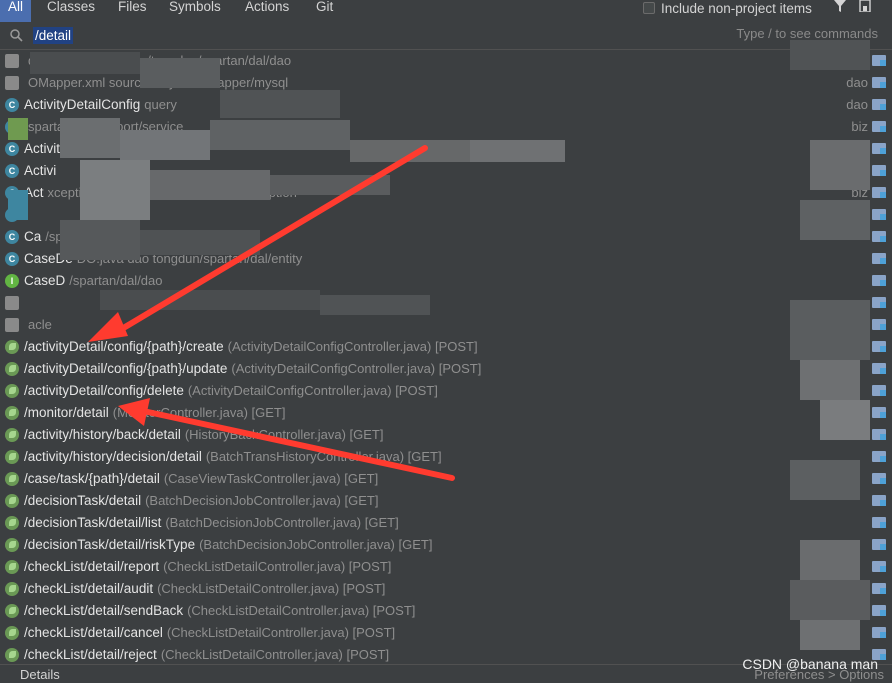 This screenshot has height=683, width=892. What do you see at coordinates (810, 664) in the screenshot?
I see `watermark: CSDN @banana man` at bounding box center [810, 664].